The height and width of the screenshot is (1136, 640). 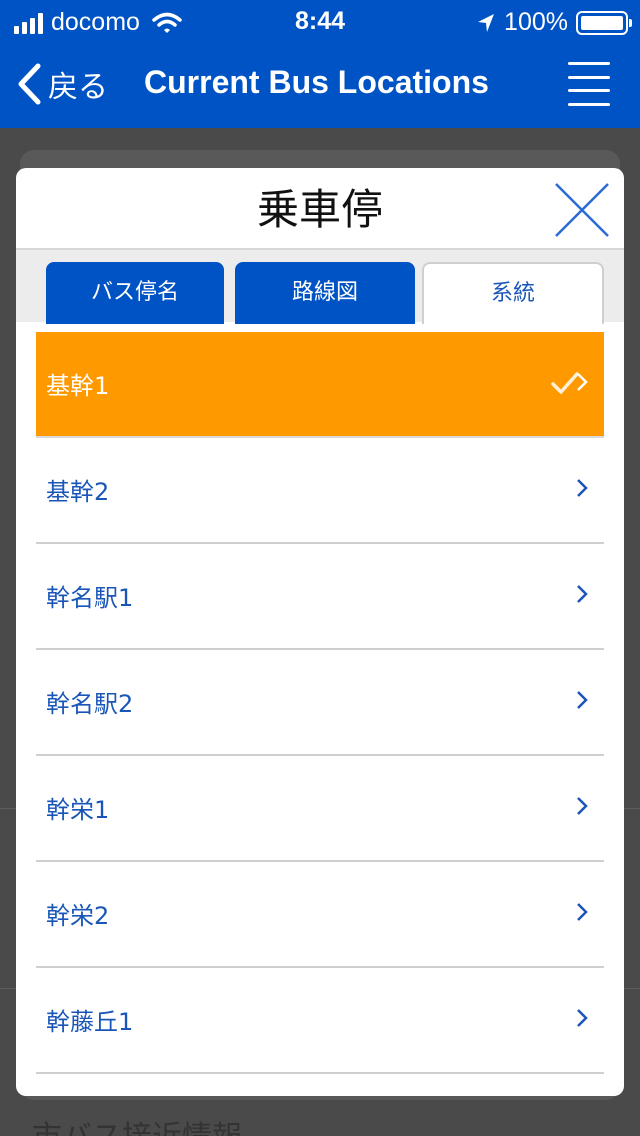 What do you see at coordinates (604, 22) in the screenshot?
I see `battery-icon` at bounding box center [604, 22].